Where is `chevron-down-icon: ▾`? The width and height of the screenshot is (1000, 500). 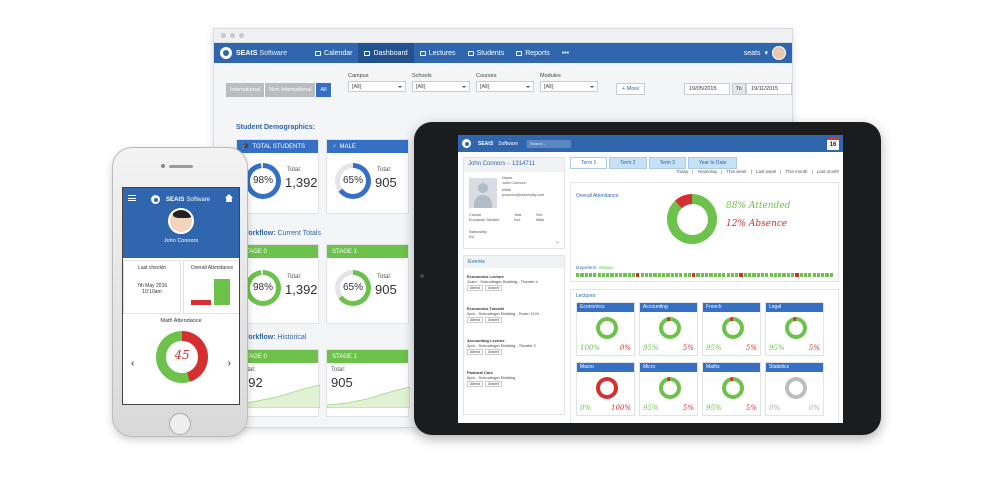 chevron-down-icon: ▾ is located at coordinates (766, 53).